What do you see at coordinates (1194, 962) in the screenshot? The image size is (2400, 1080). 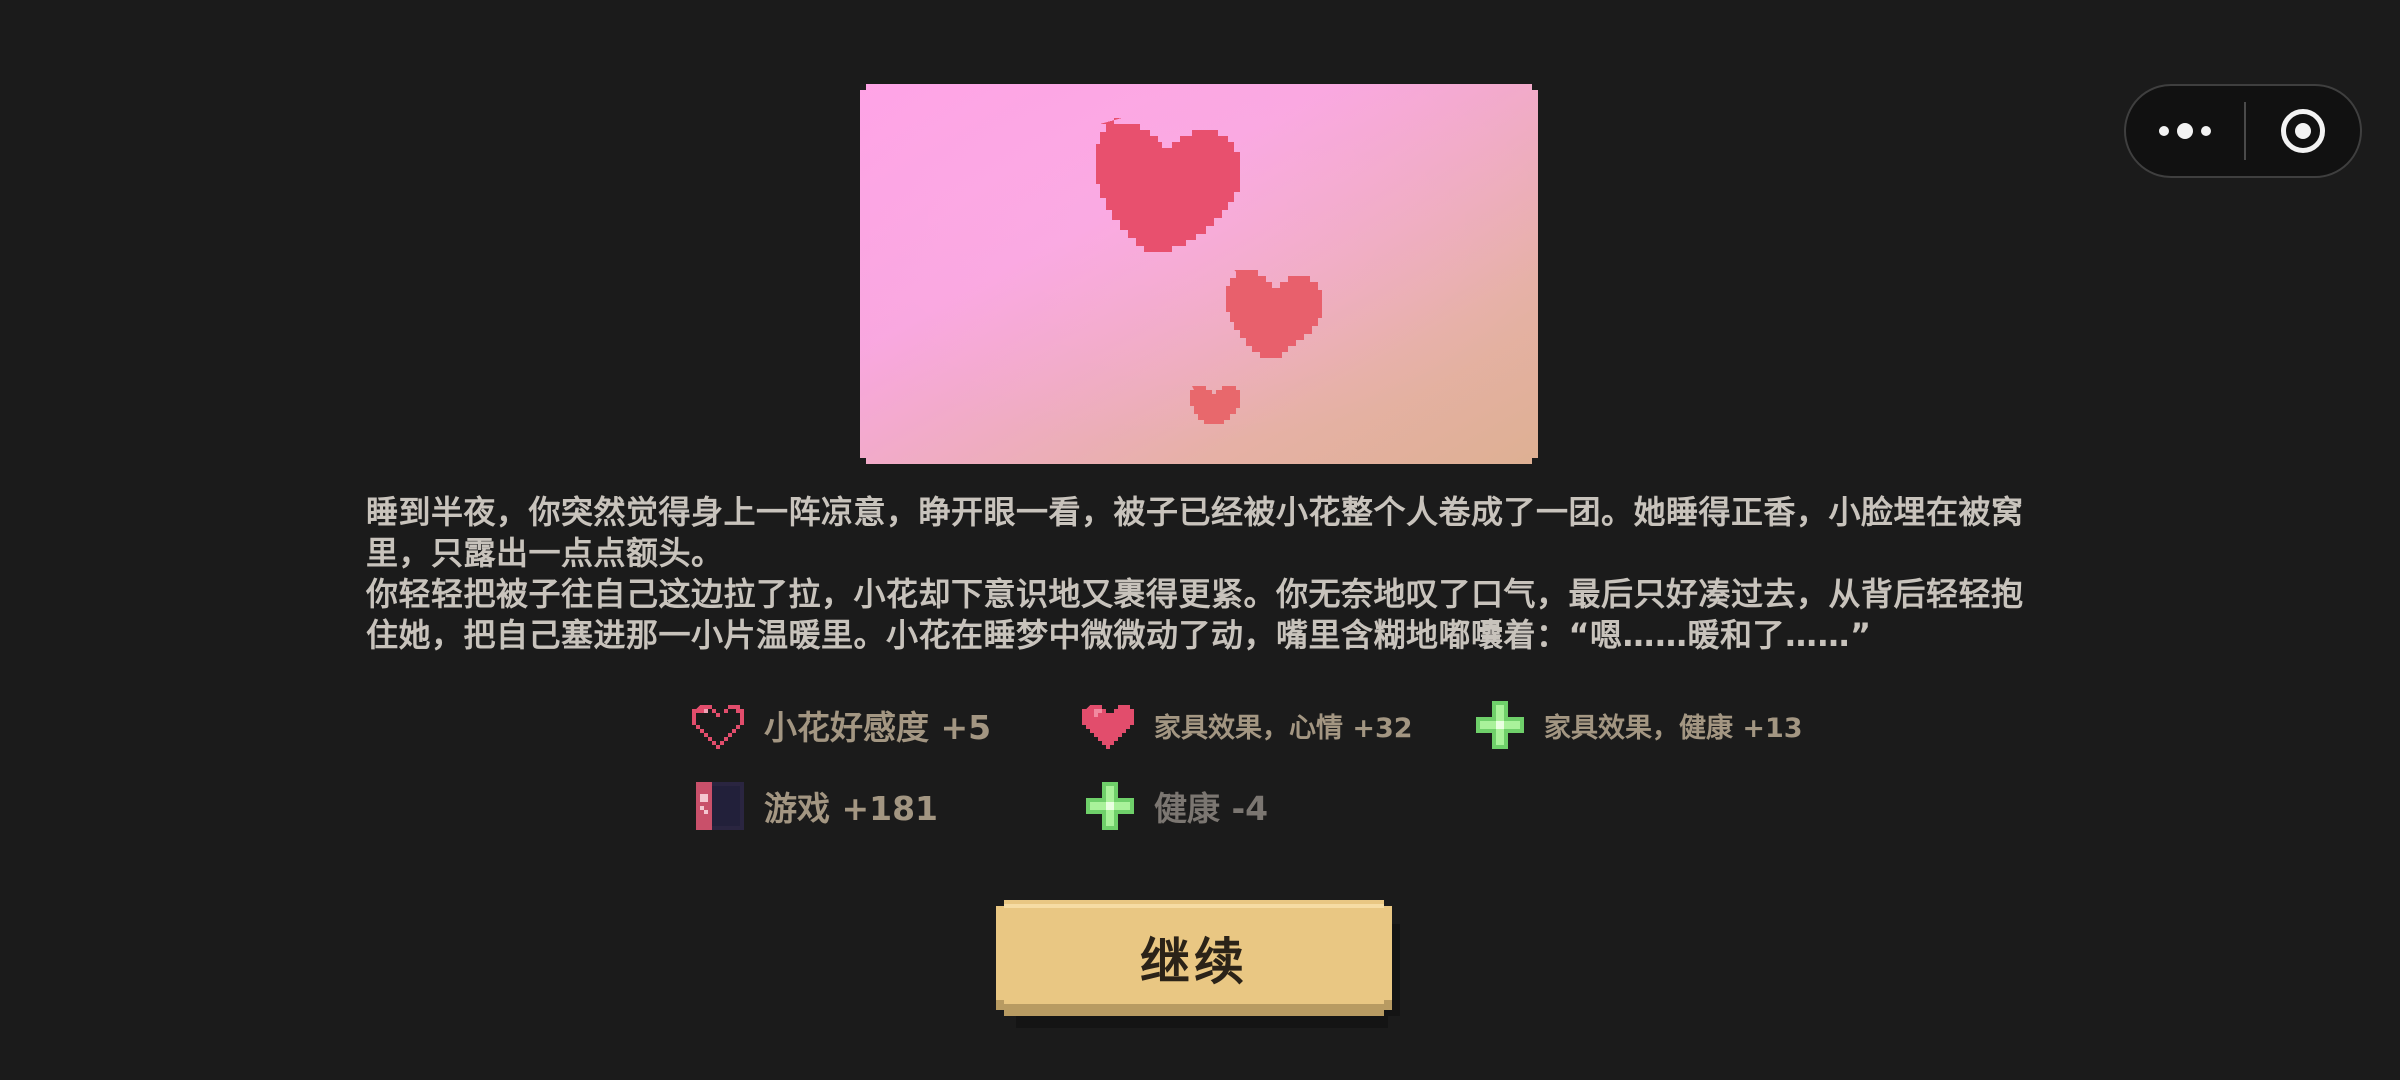 I see `continue-button-label: 继续` at bounding box center [1194, 962].